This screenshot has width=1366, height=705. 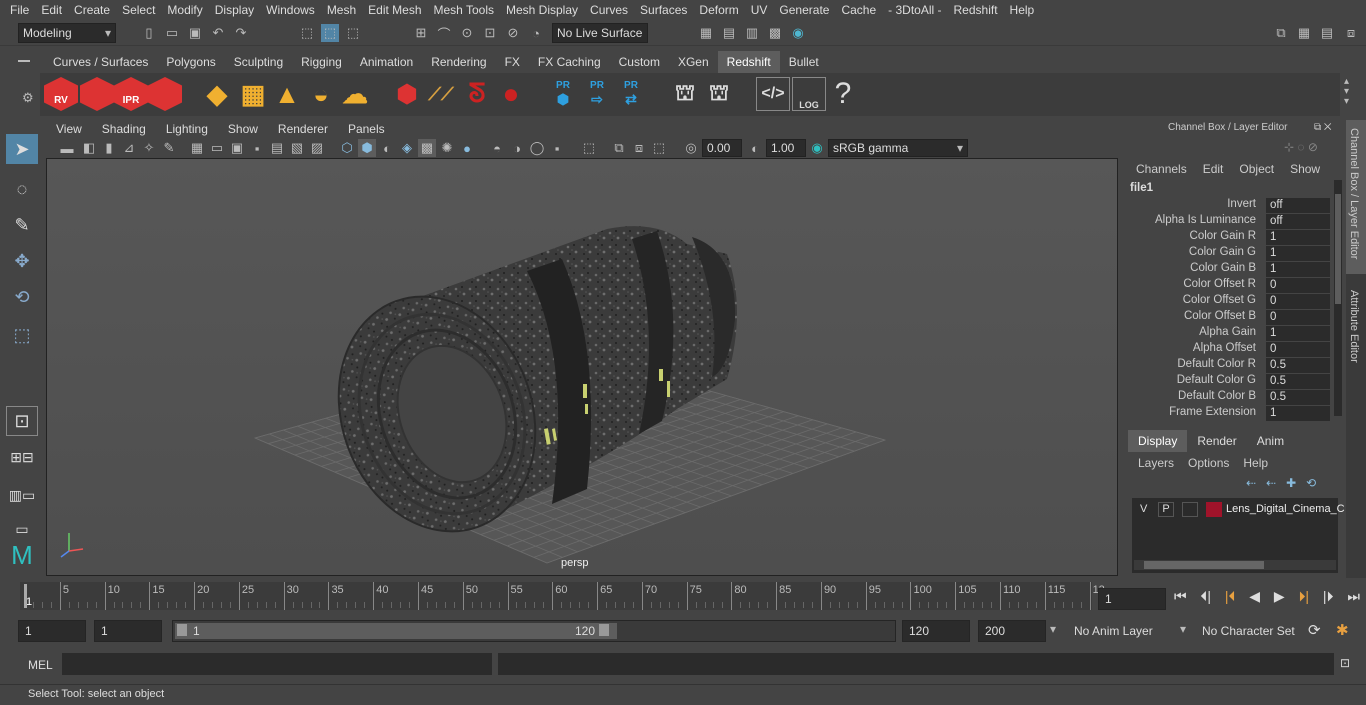 I want to click on grease-pencil-icon: ✎, so click(x=169, y=148).